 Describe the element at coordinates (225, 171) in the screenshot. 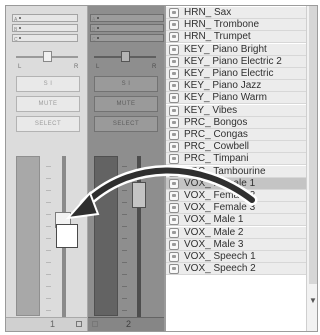

I see `list-item-label: PRC_ Tambourine` at that location.